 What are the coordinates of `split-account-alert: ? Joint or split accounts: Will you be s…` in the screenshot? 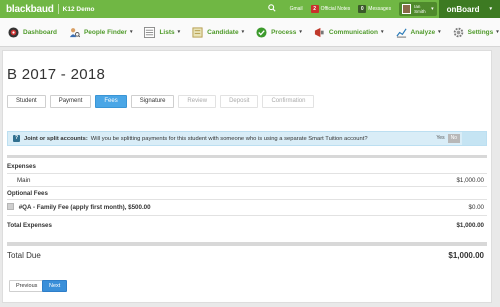 It's located at (247, 138).